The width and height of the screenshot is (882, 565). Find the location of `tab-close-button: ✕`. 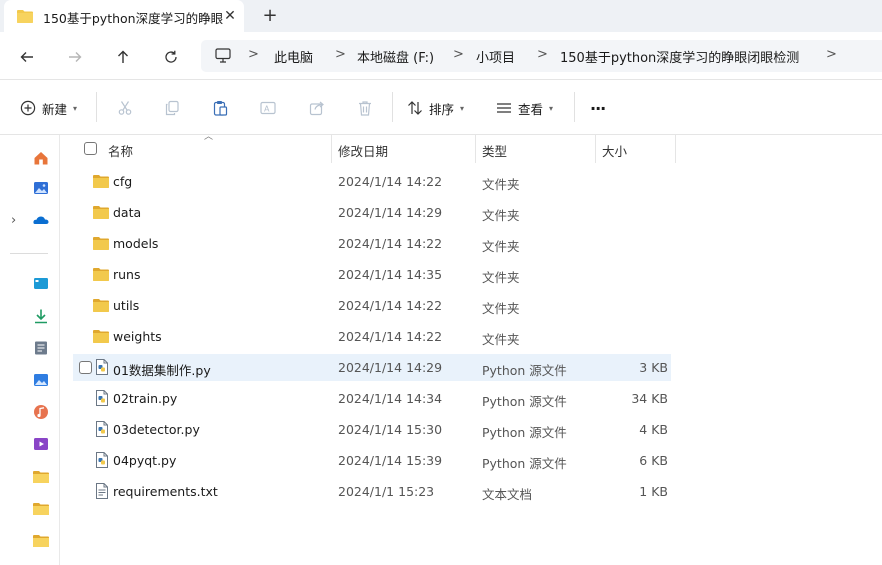

tab-close-button: ✕ is located at coordinates (230, 16).